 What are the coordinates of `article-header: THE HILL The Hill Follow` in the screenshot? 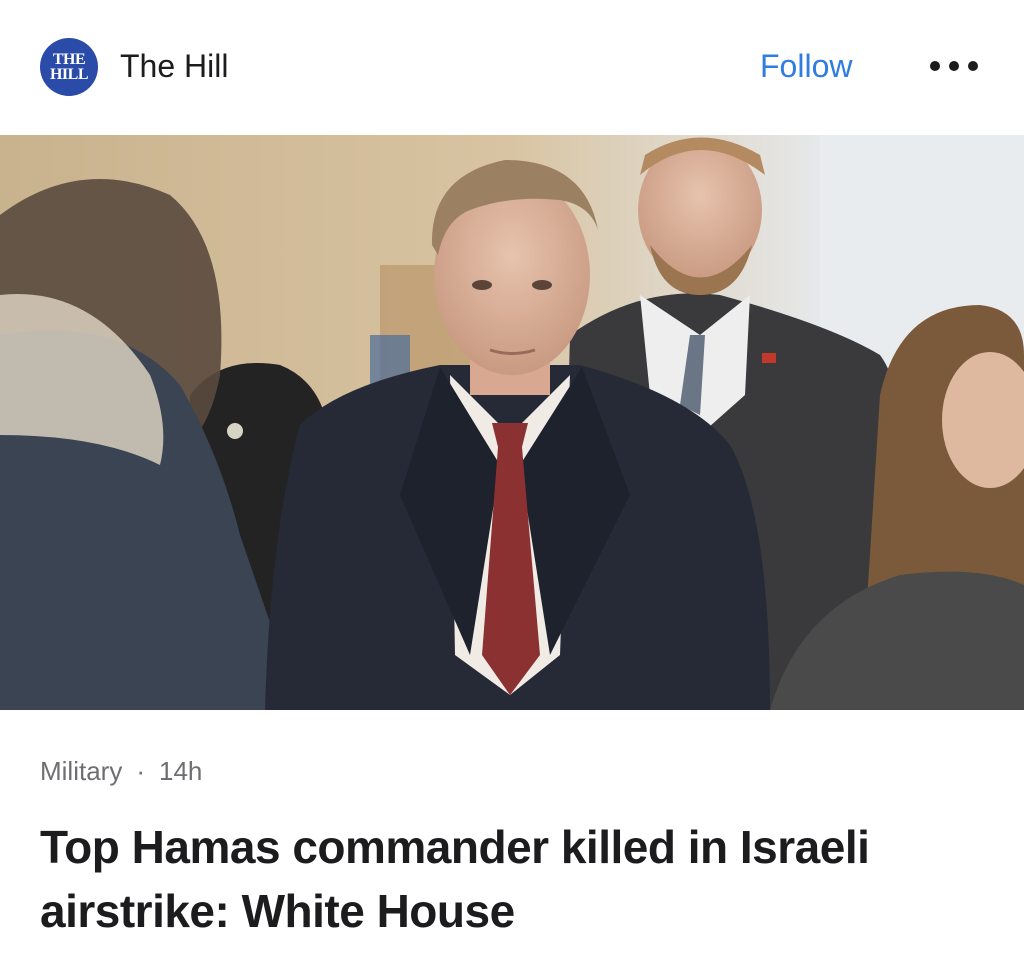 It's located at (512, 67).